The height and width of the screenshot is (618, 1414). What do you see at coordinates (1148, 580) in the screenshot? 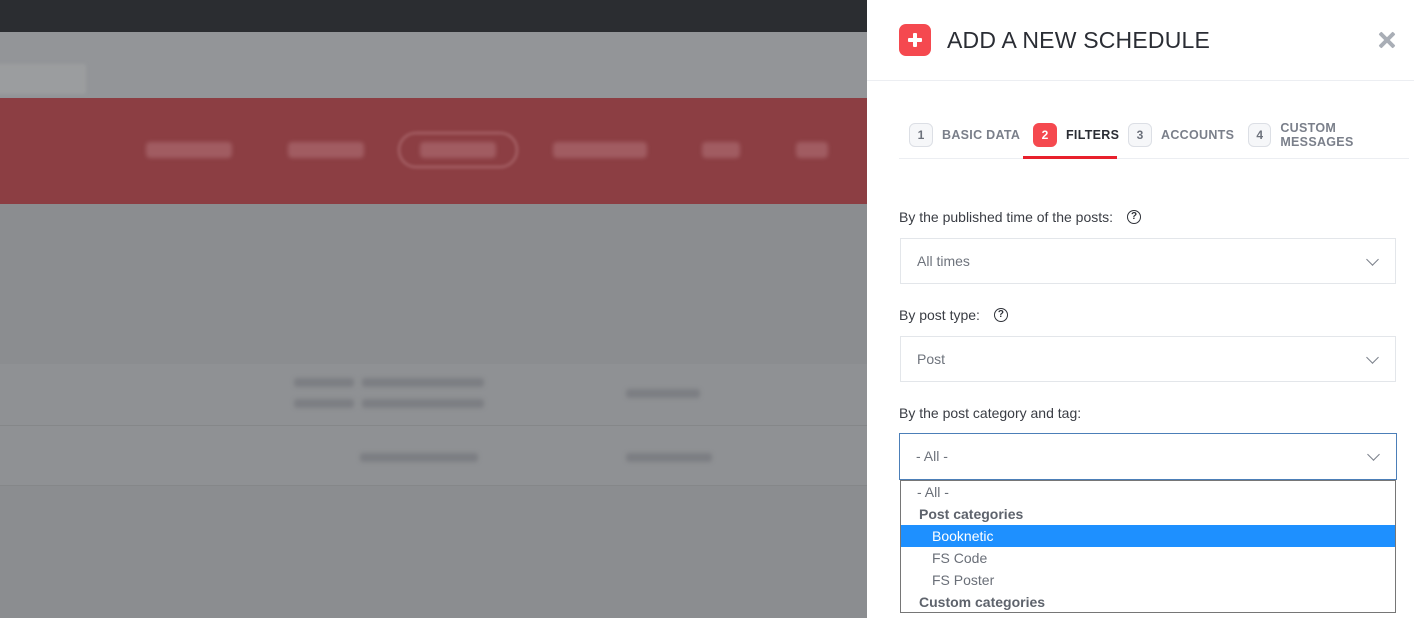
I see `dropdown-option-fs-poster: FS Poster` at bounding box center [1148, 580].